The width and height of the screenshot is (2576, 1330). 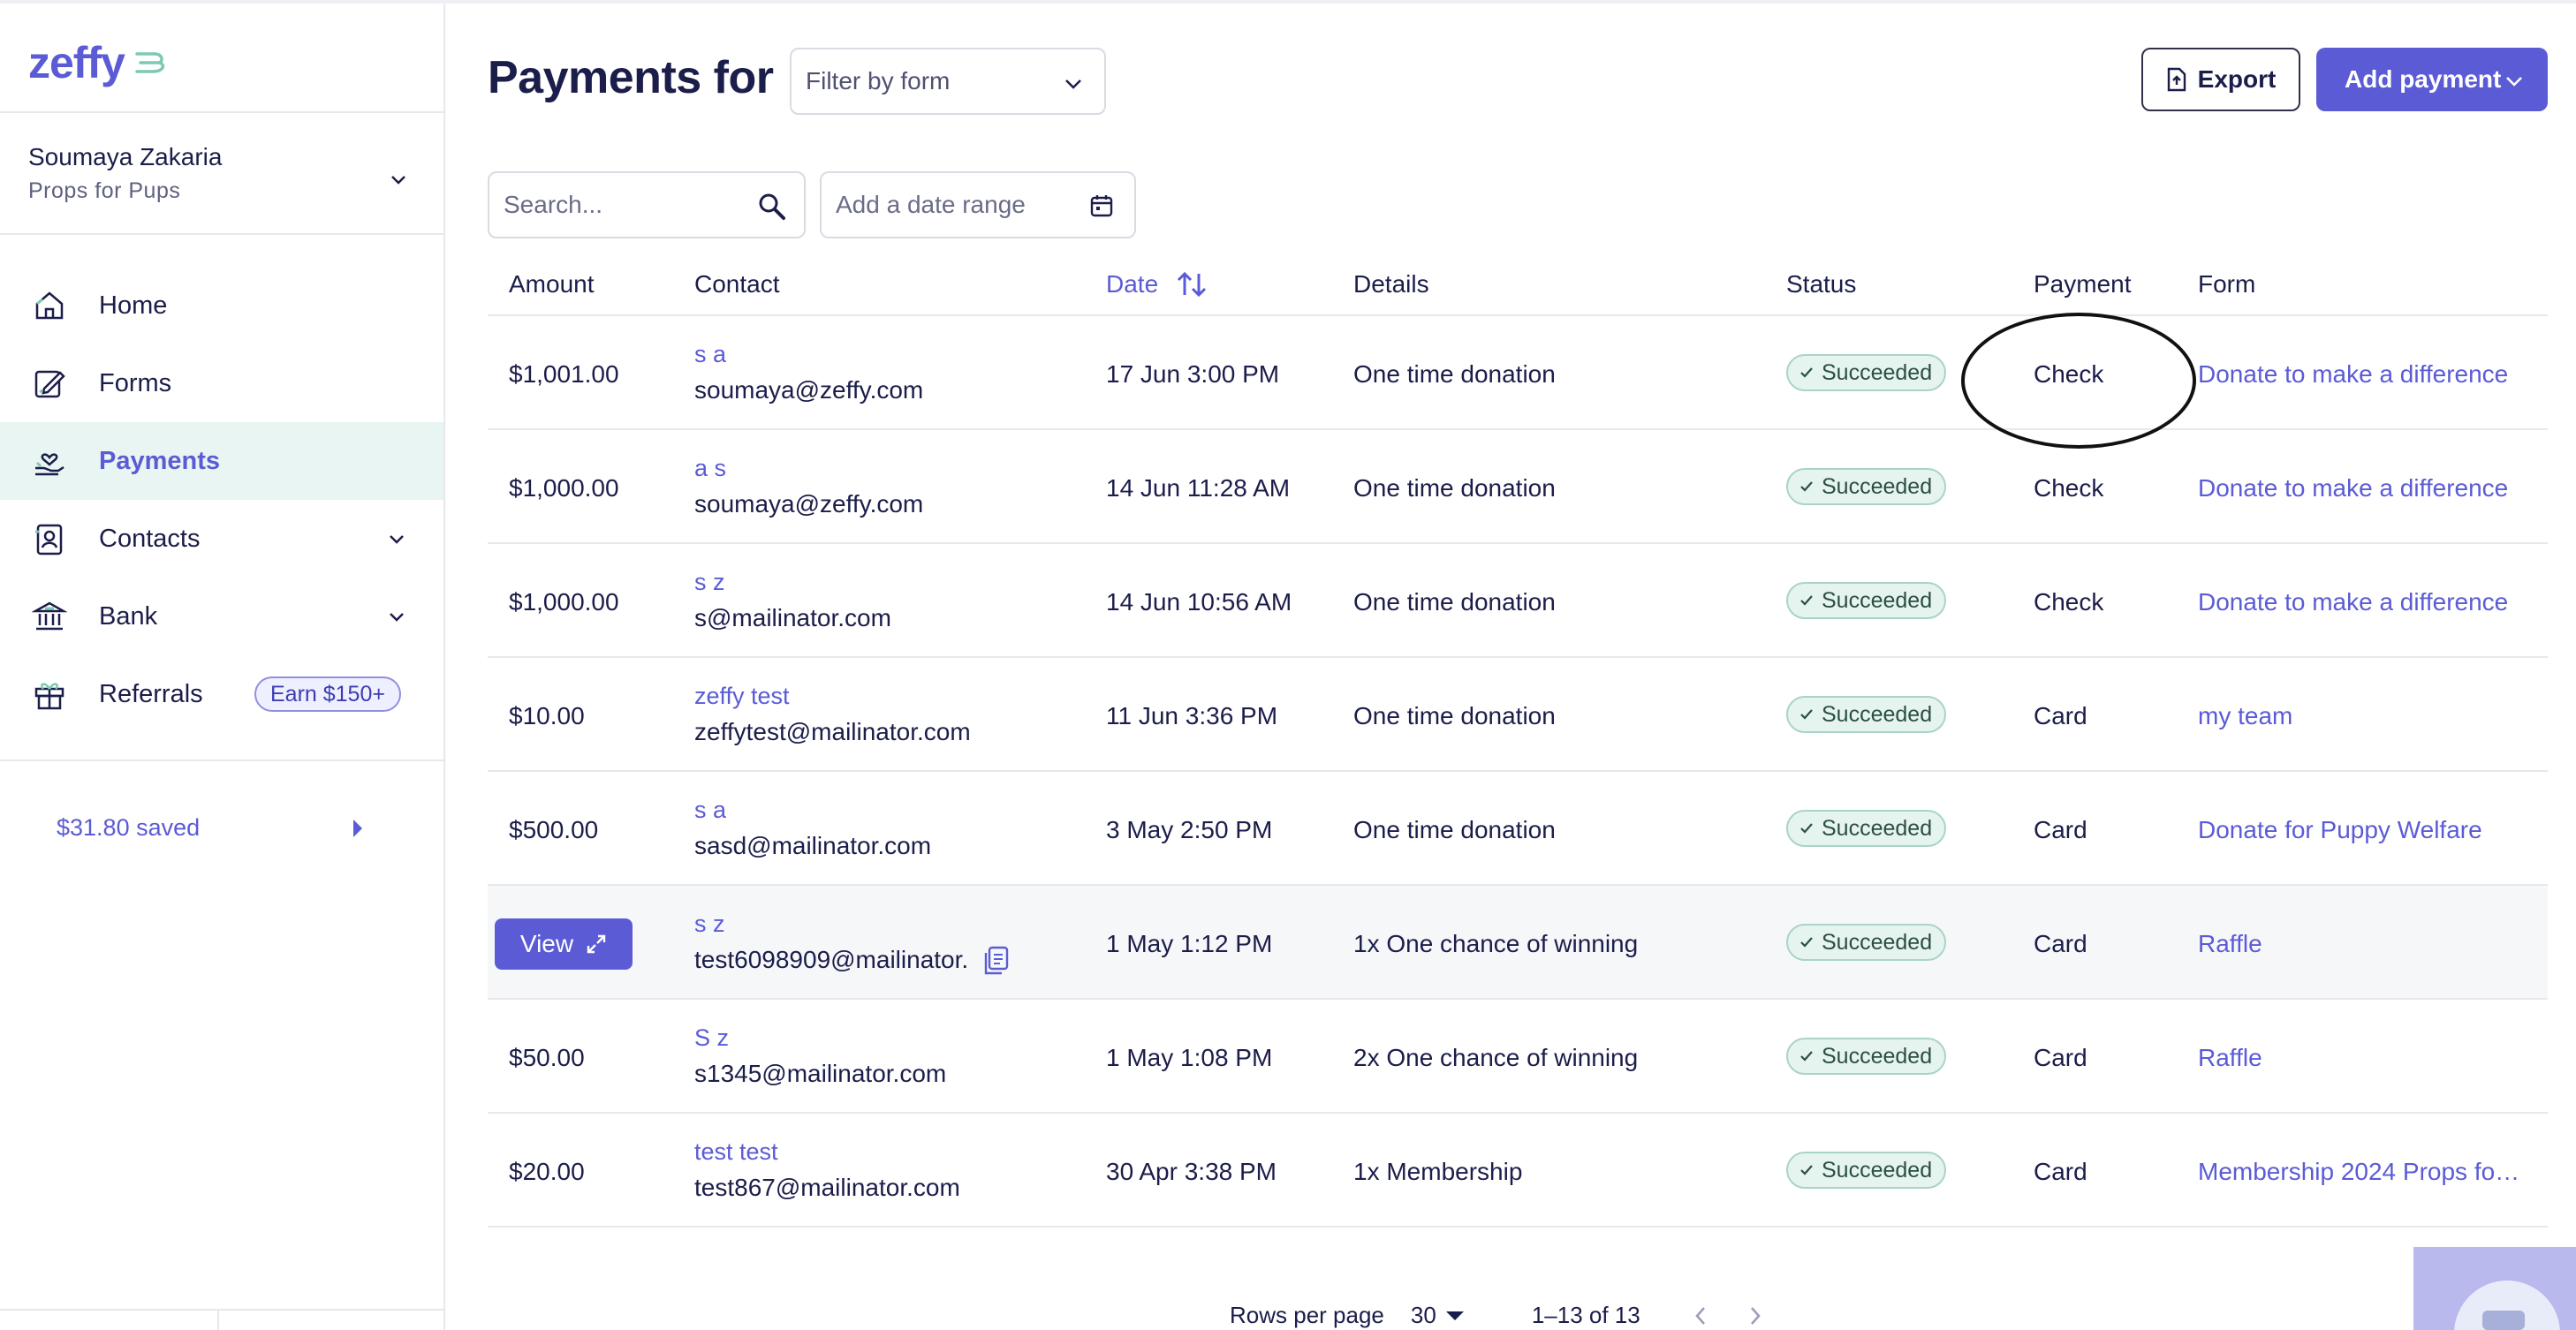 I want to click on search-field, so click(x=647, y=204).